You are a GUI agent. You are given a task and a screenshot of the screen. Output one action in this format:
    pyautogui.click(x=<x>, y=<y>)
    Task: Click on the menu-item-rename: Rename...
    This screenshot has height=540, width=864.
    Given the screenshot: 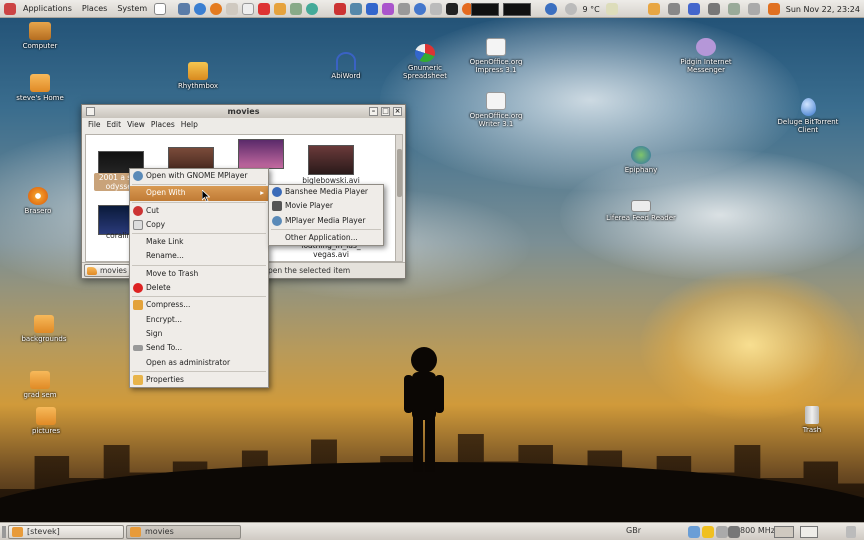 What is the action you would take?
    pyautogui.click(x=199, y=256)
    